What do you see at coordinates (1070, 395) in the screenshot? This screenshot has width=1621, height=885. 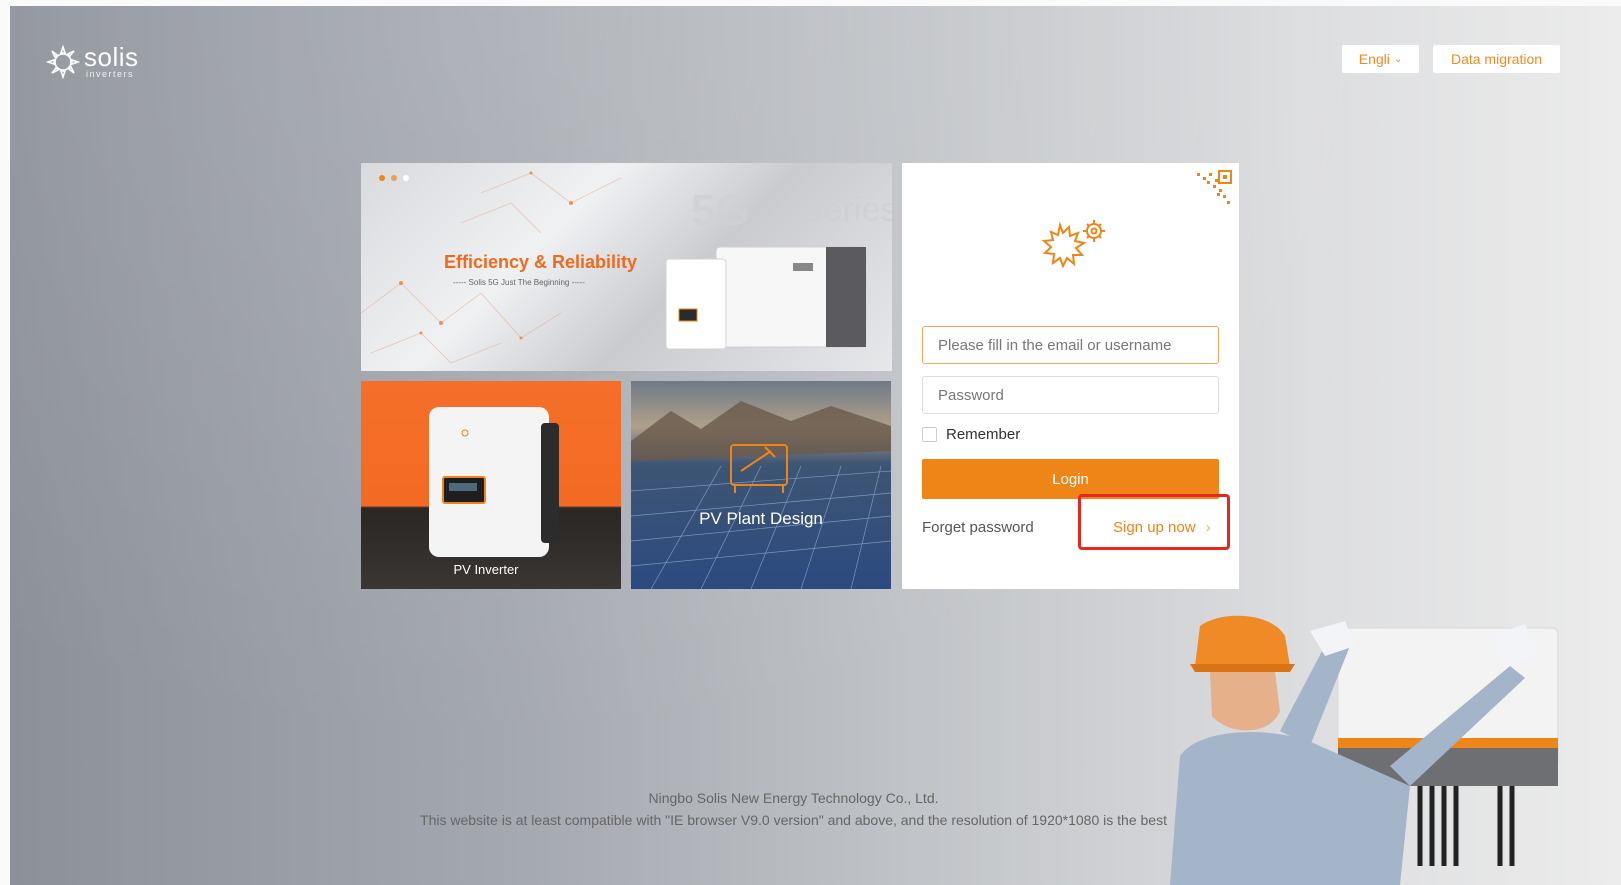 I see `password-input` at bounding box center [1070, 395].